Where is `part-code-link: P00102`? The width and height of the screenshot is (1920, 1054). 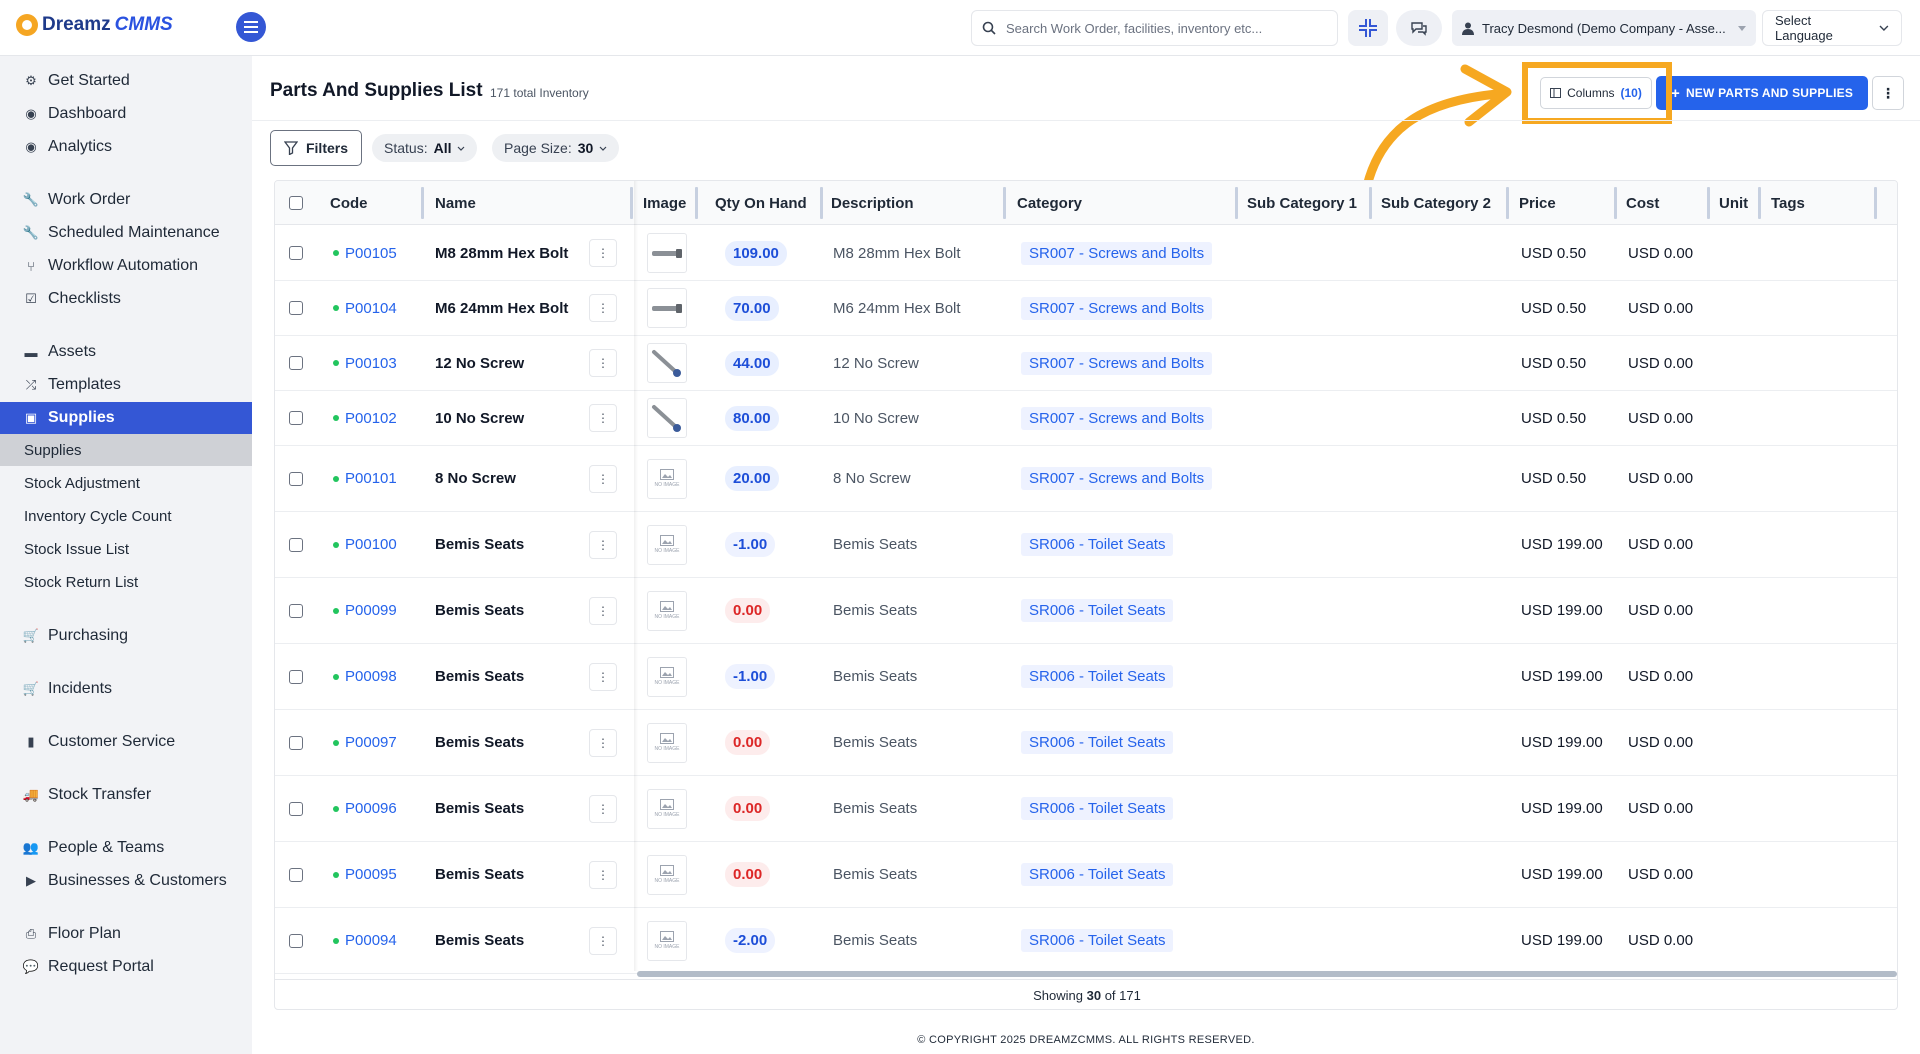 part-code-link: P00102 is located at coordinates (365, 418).